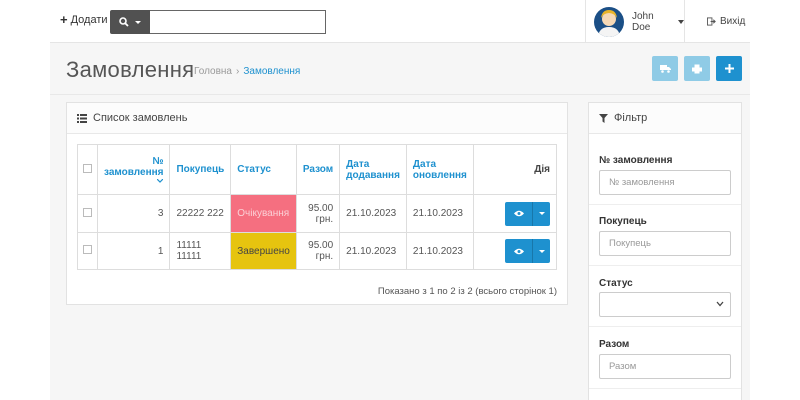  I want to click on list-icon, so click(82, 118).